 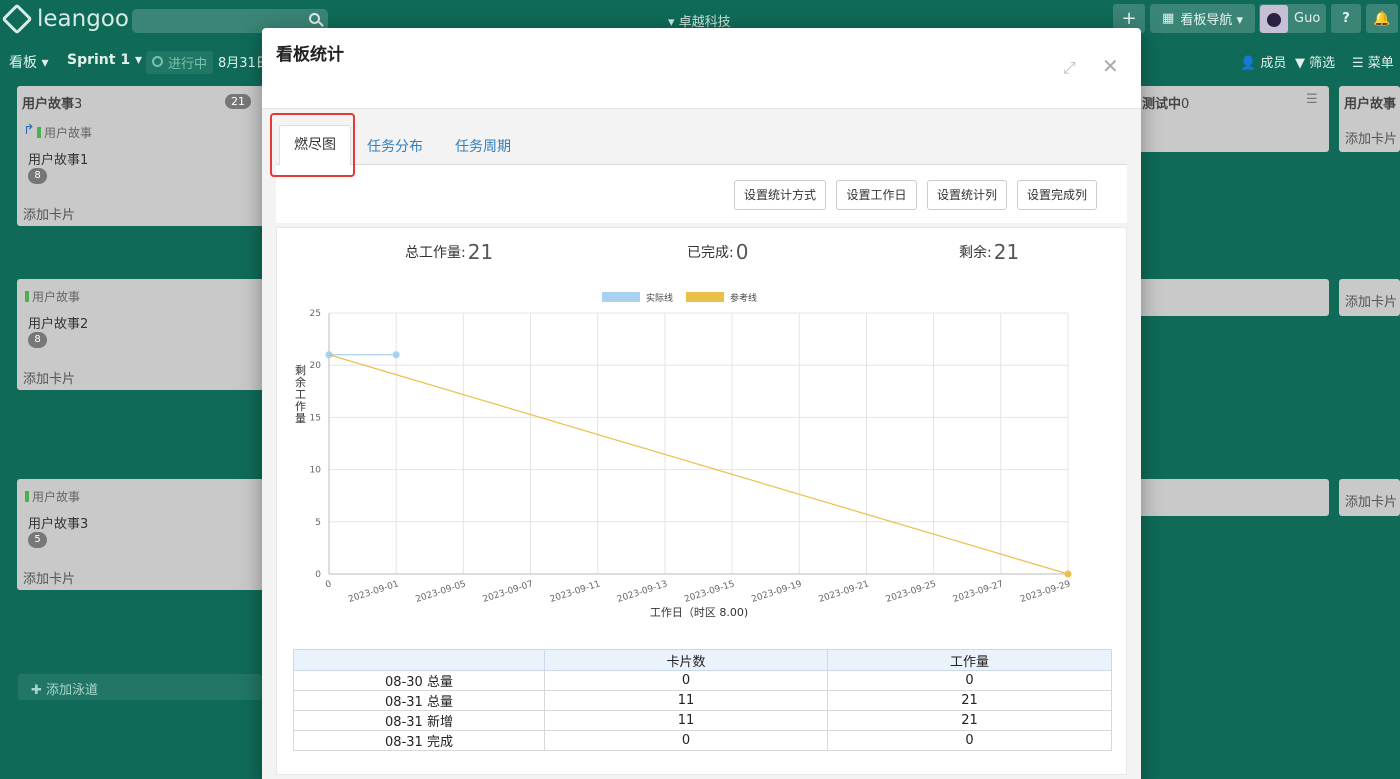 What do you see at coordinates (180, 62) in the screenshot?
I see `sprint-status-badge: 进行中` at bounding box center [180, 62].